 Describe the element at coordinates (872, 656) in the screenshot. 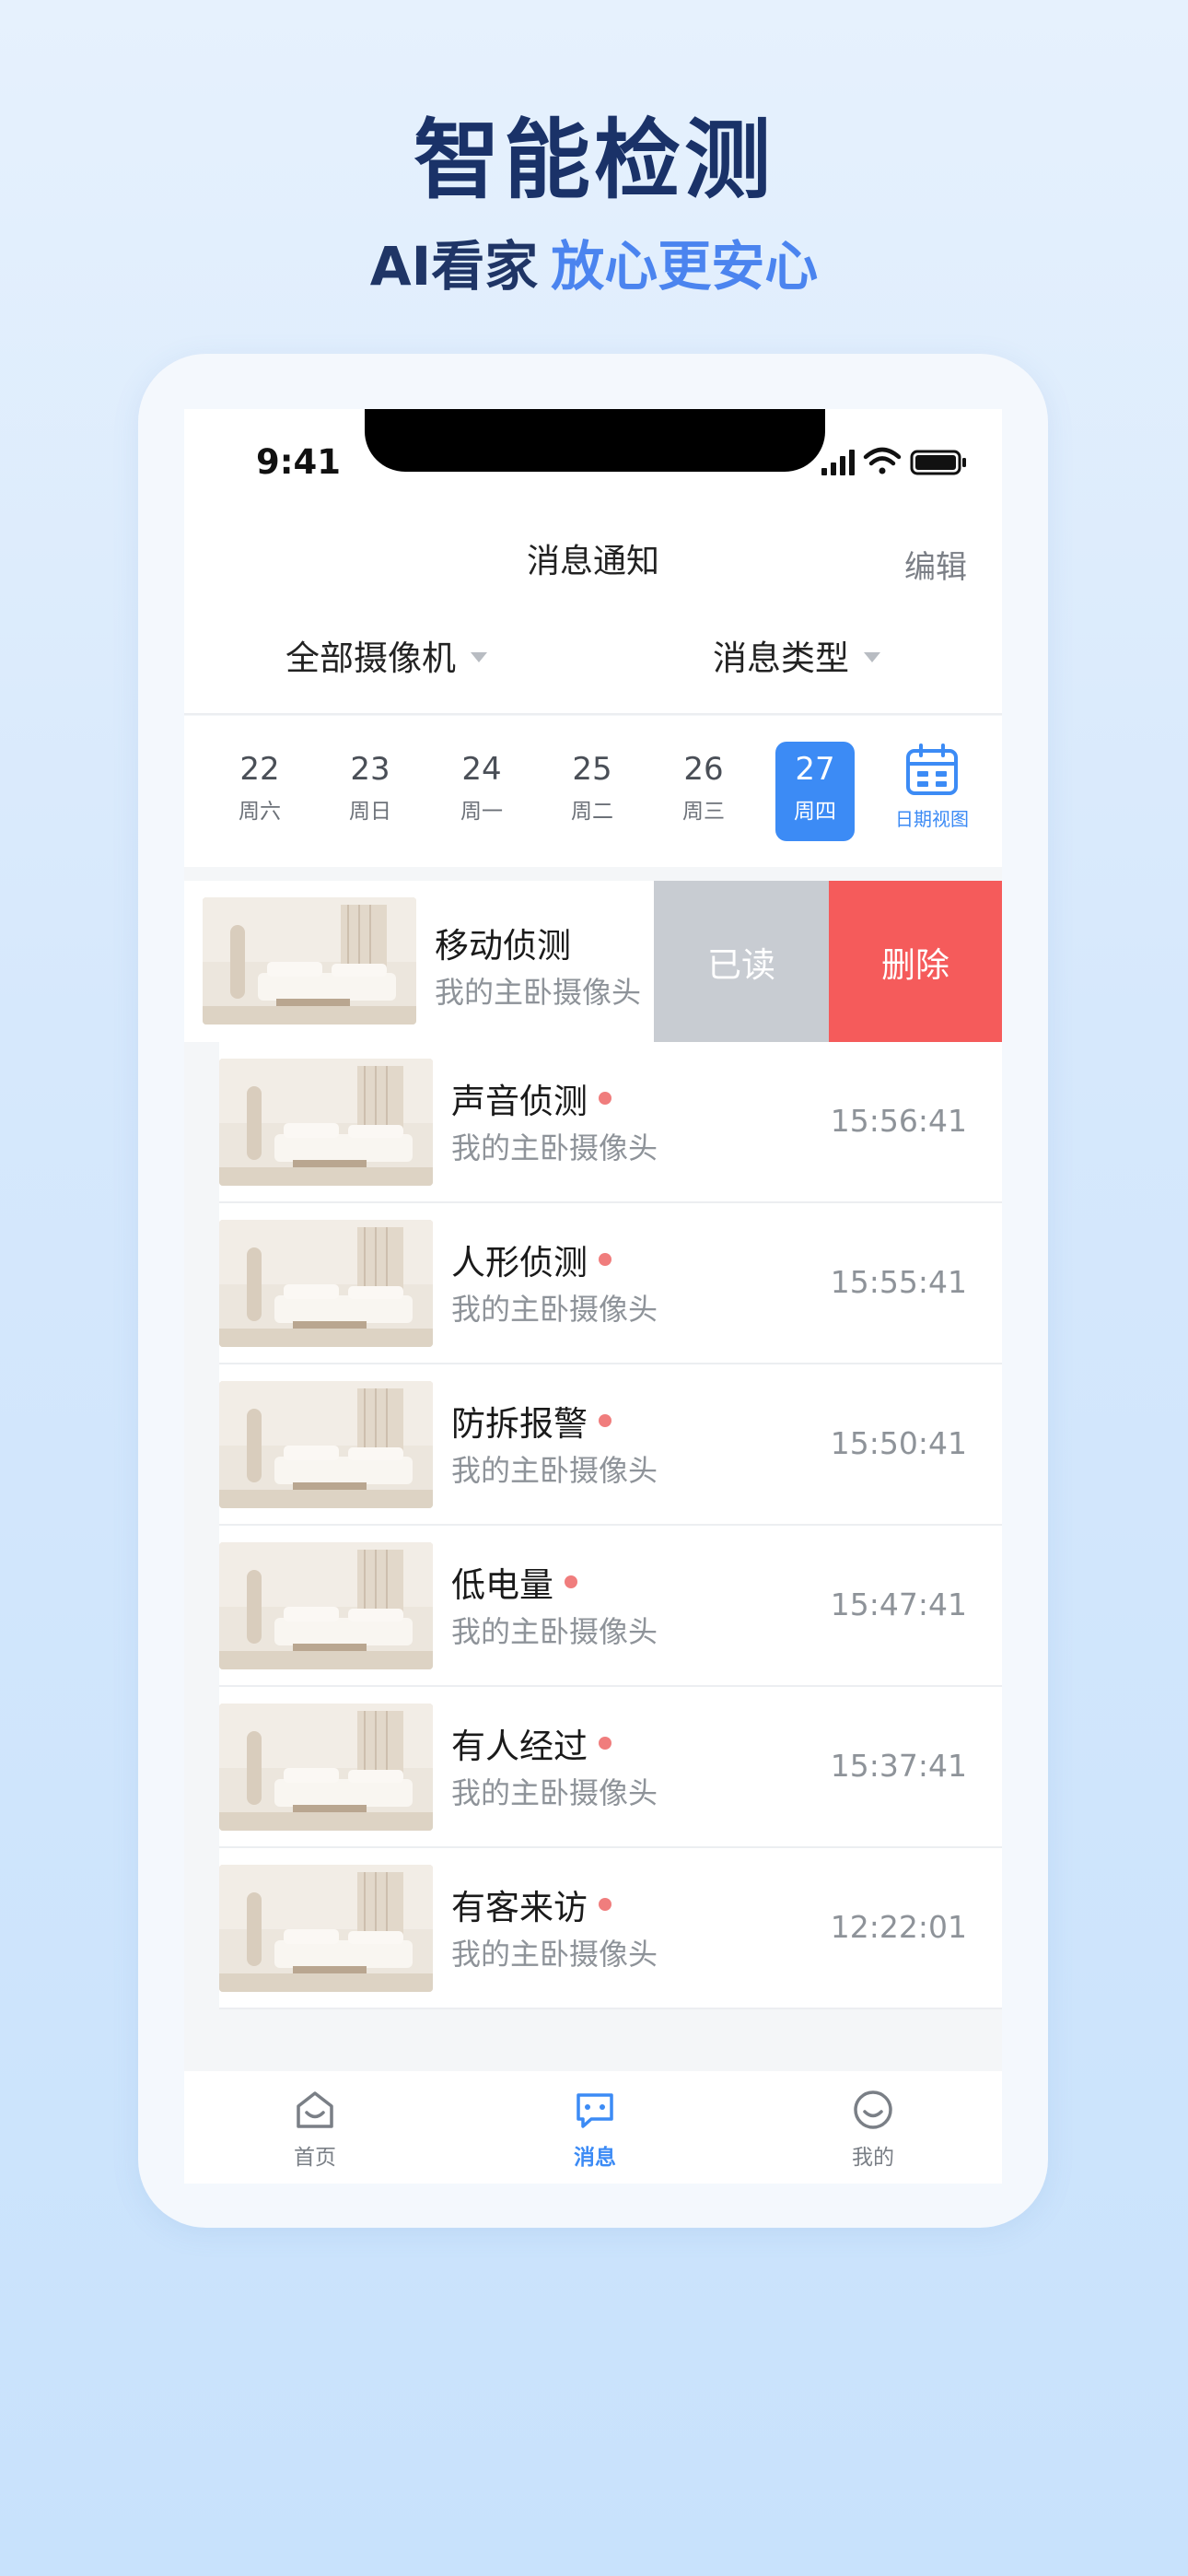

I see `caret-down-icon` at that location.